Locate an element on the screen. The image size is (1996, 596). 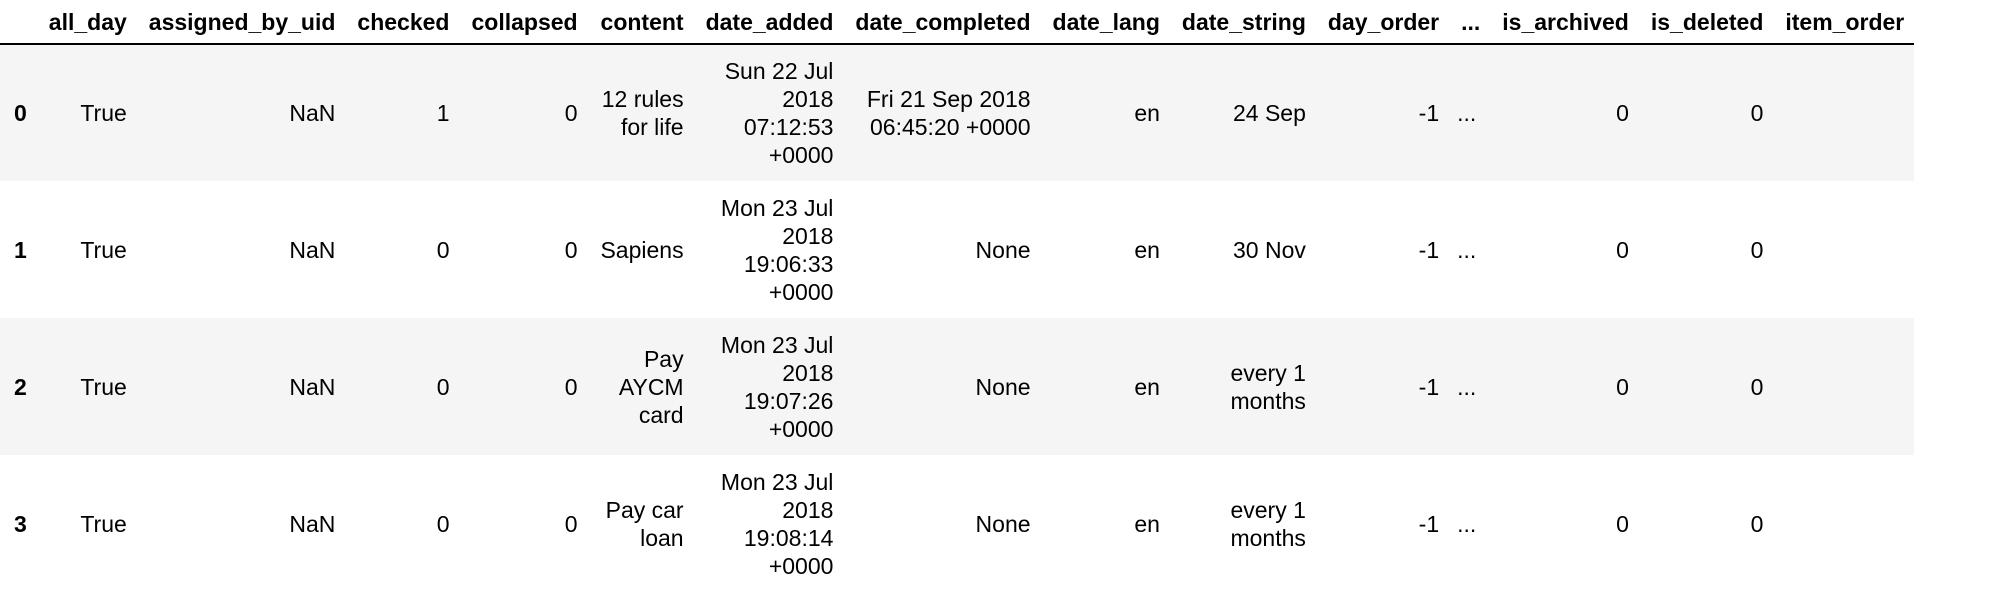
header-collapsed: collapsed is located at coordinates (523, 22).